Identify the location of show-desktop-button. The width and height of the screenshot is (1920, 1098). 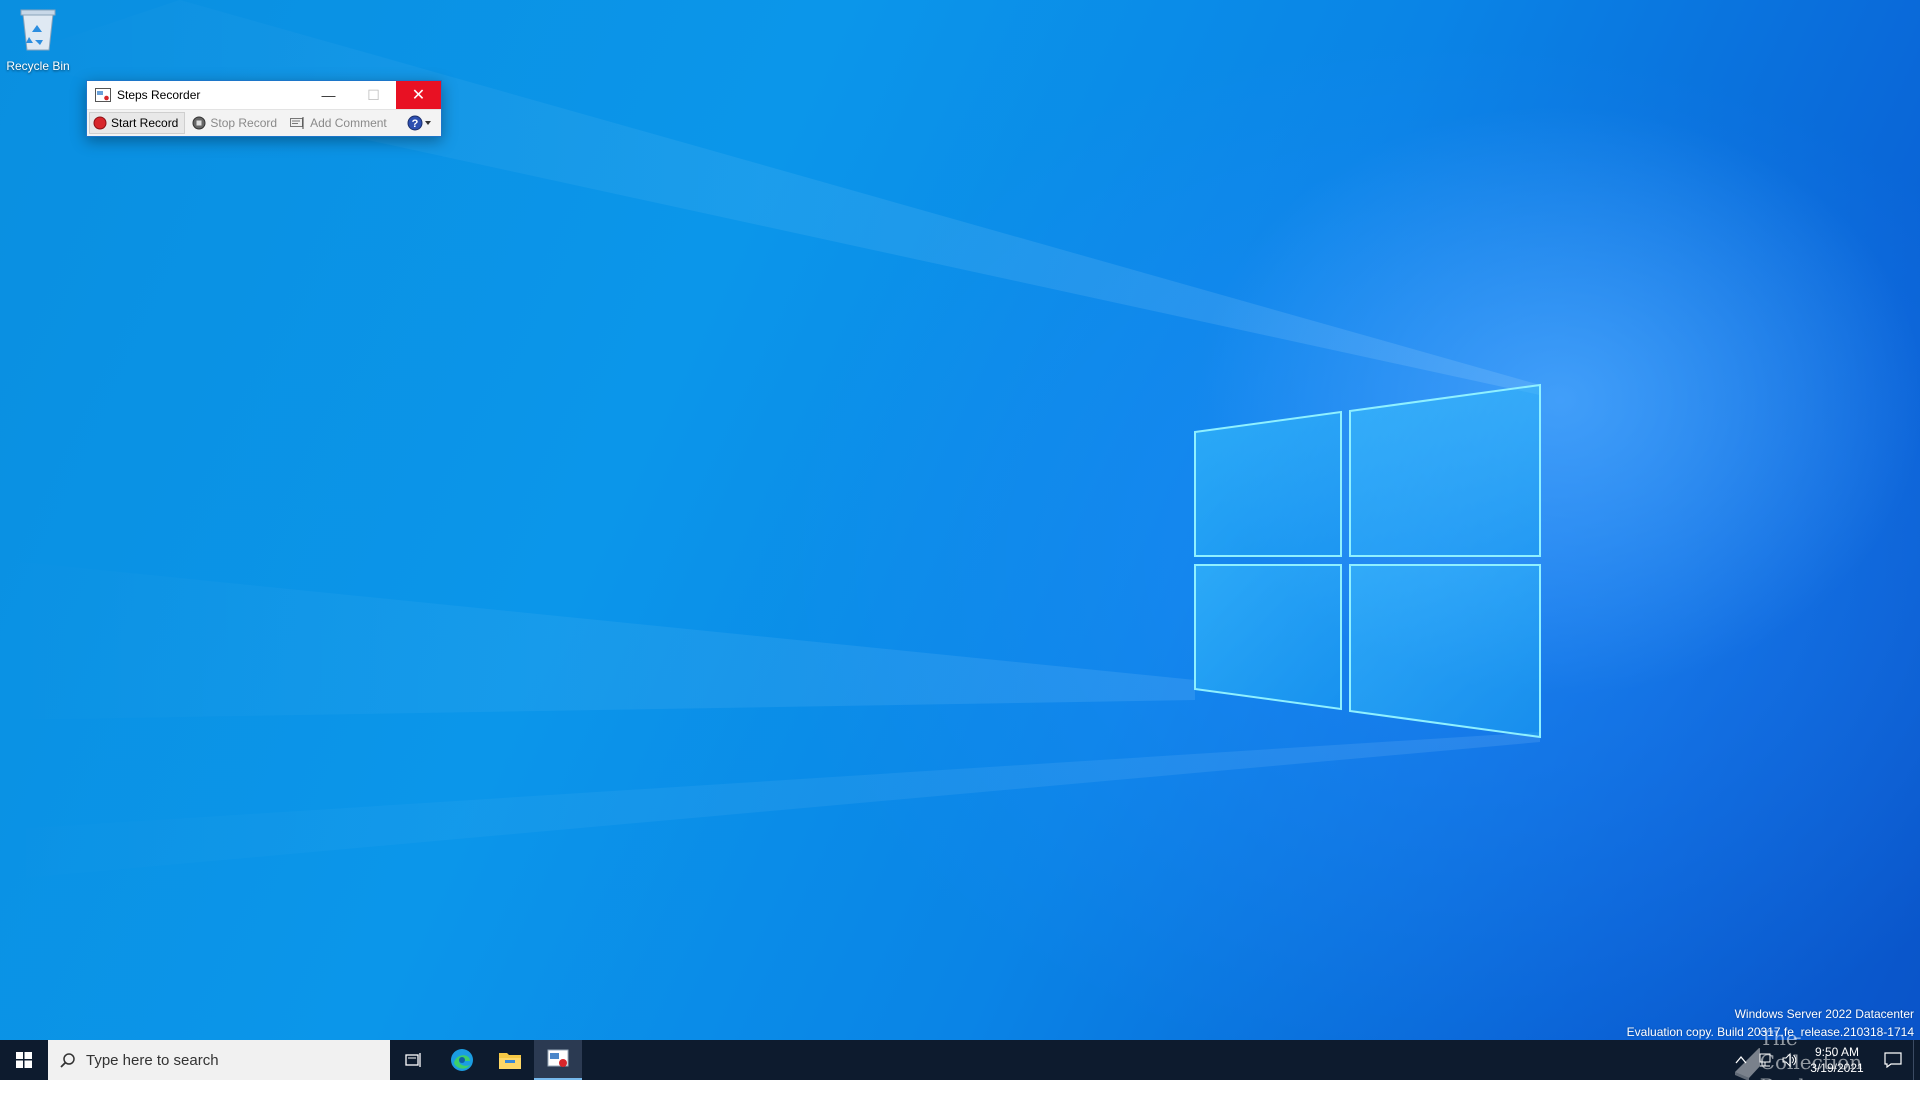
(1916, 1060).